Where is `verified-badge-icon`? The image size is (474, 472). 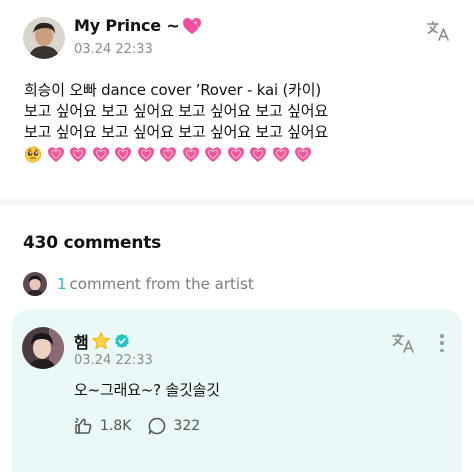
verified-badge-icon is located at coordinates (121, 340).